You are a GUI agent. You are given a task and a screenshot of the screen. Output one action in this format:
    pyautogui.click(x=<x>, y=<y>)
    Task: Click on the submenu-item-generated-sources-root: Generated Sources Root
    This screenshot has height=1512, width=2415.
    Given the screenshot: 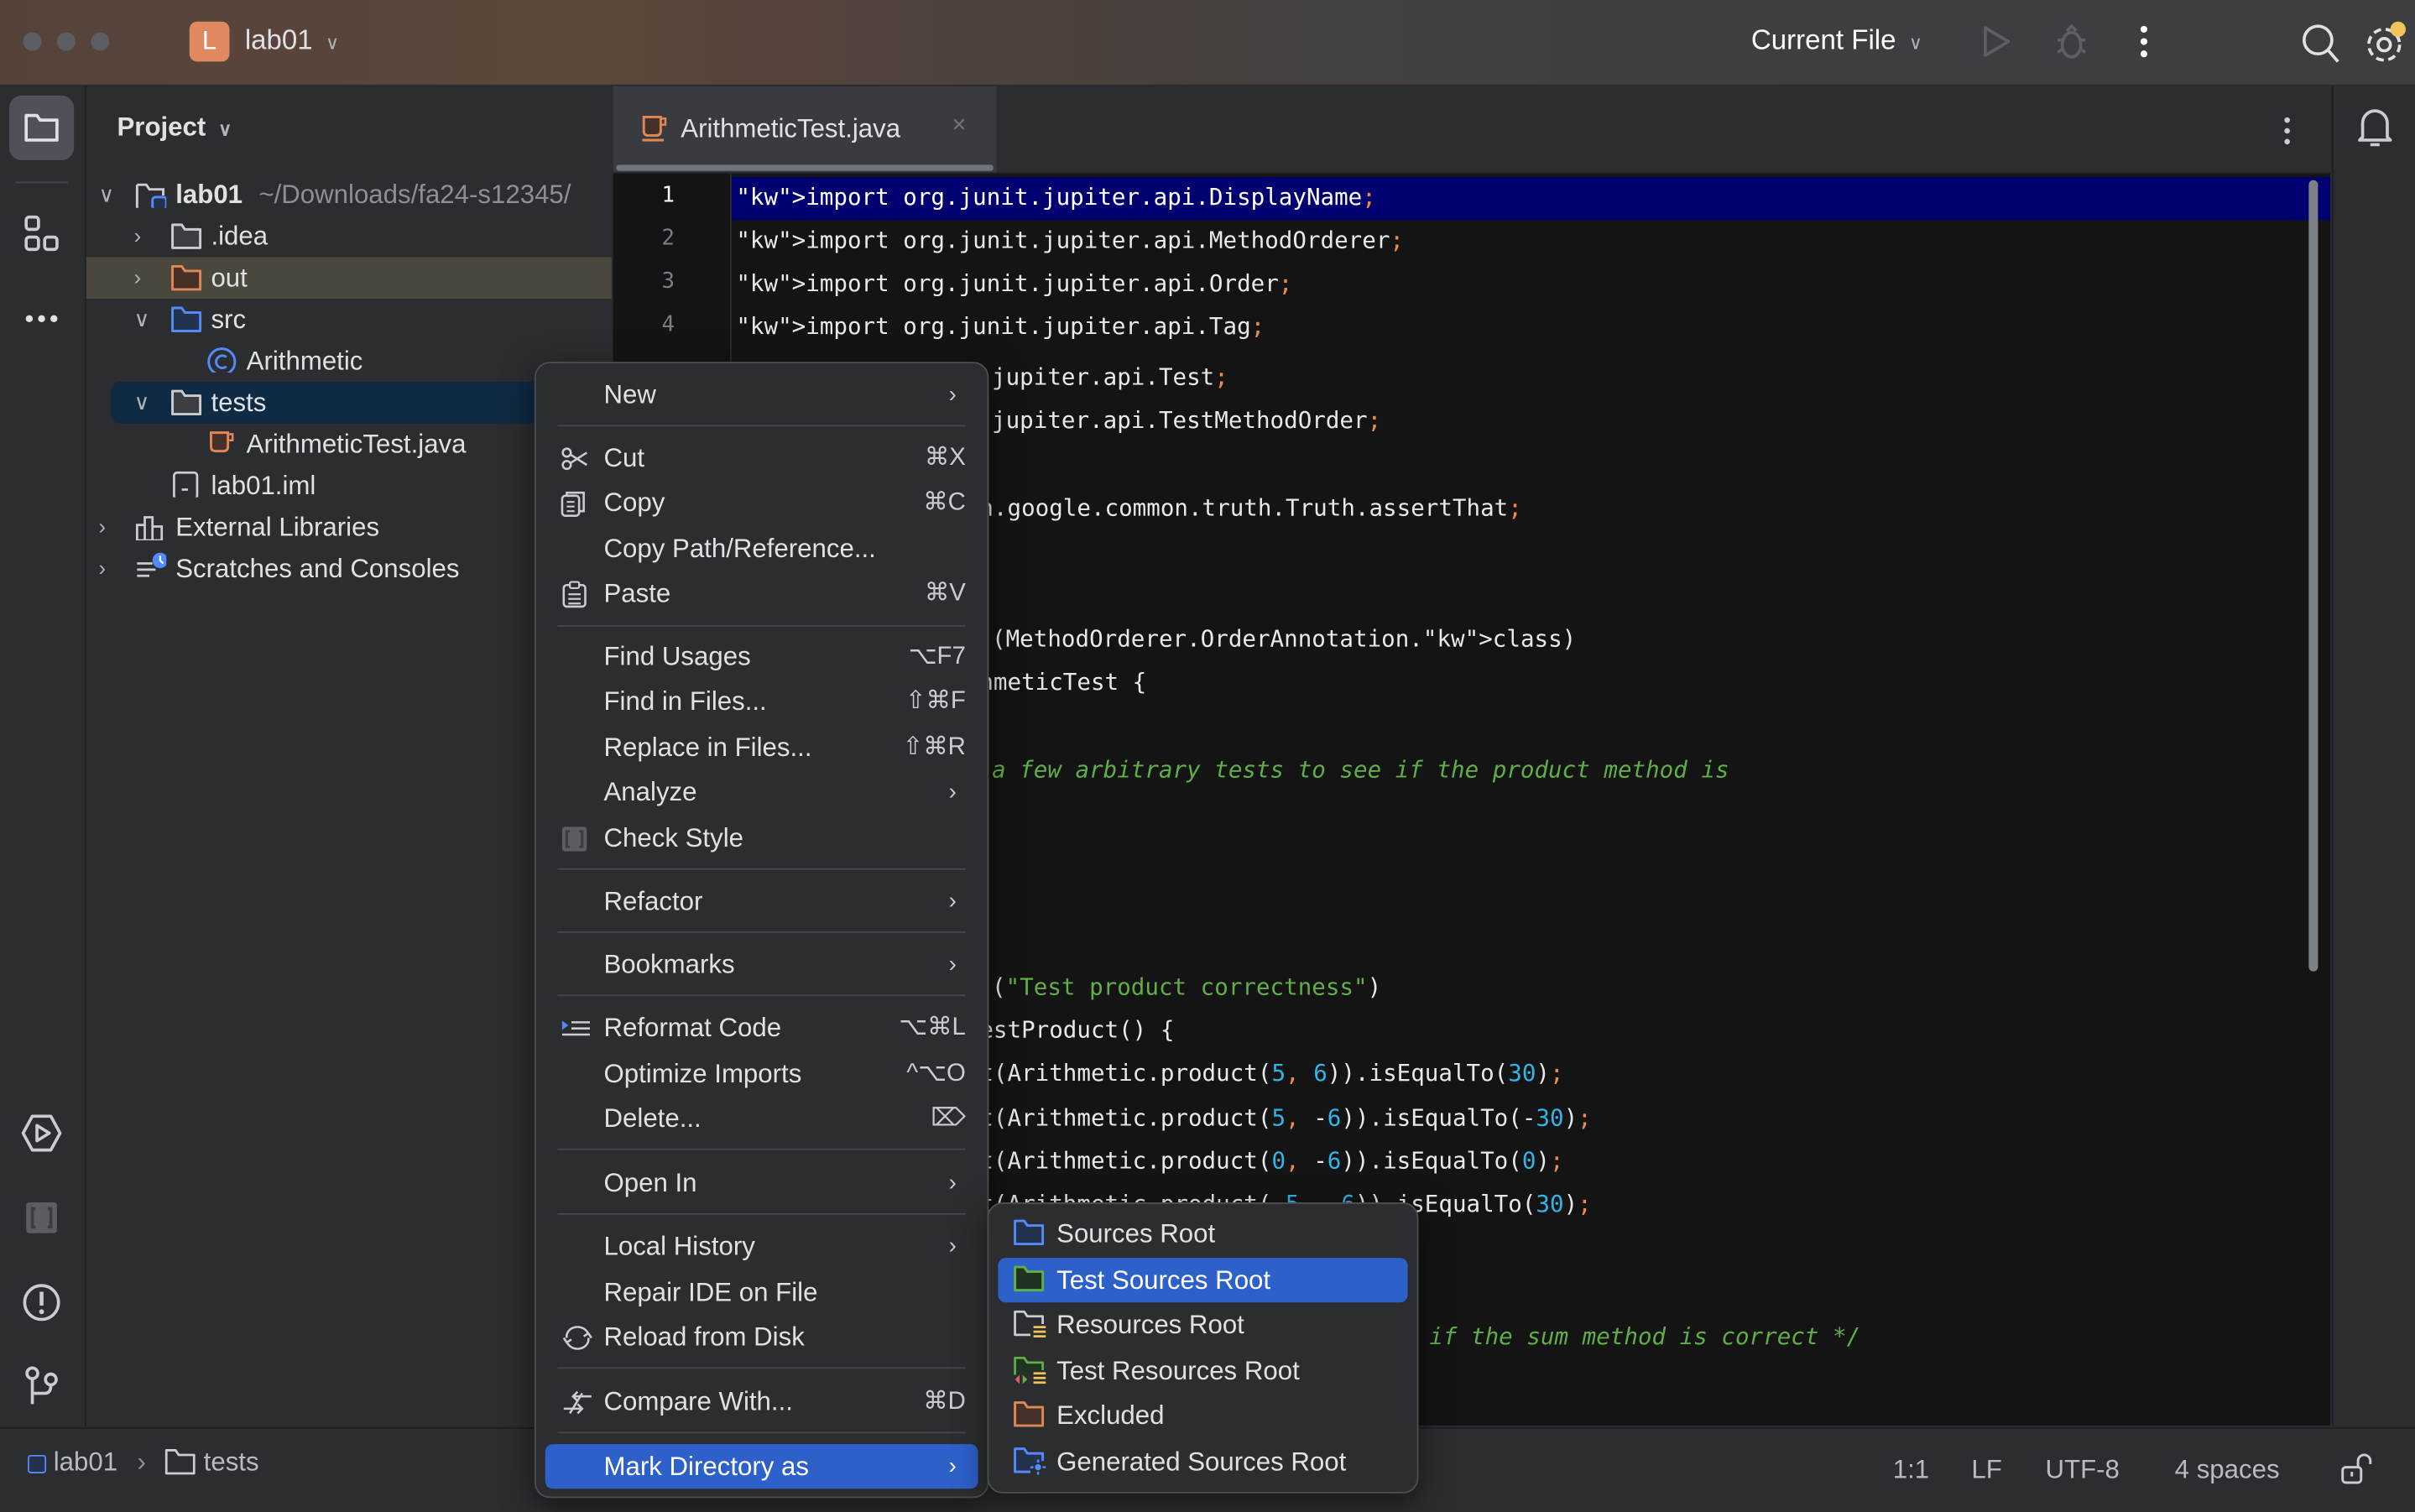 What is the action you would take?
    pyautogui.click(x=1202, y=1461)
    